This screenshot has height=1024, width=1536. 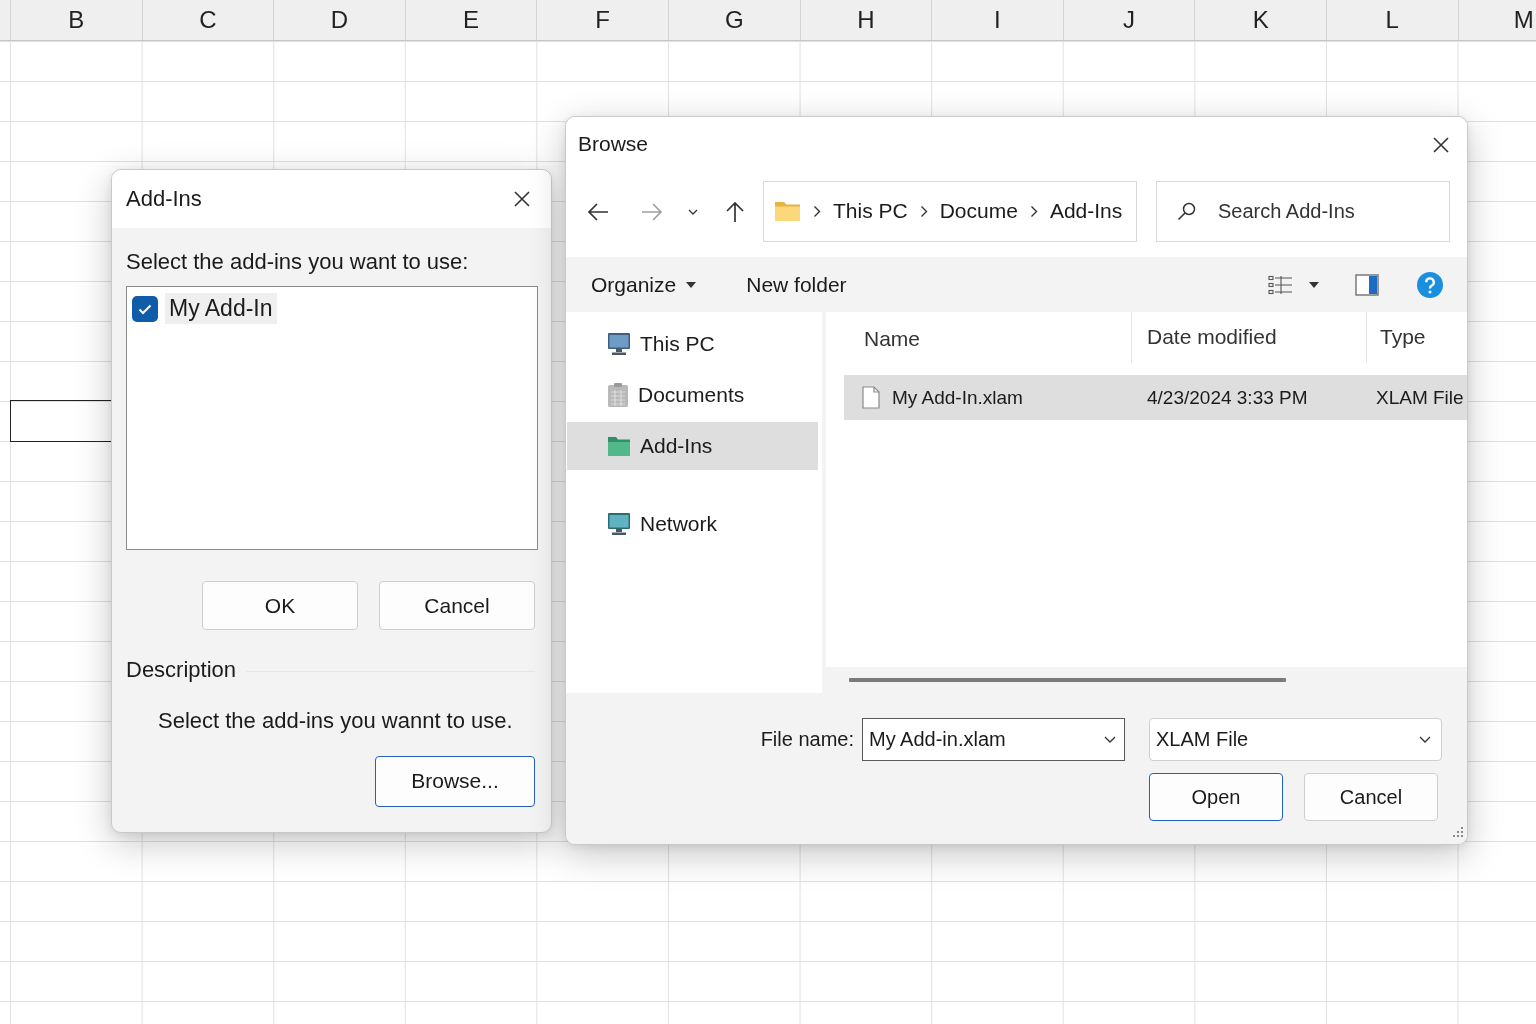 What do you see at coordinates (870, 211) in the screenshot?
I see `breadcrumb: This PC` at bounding box center [870, 211].